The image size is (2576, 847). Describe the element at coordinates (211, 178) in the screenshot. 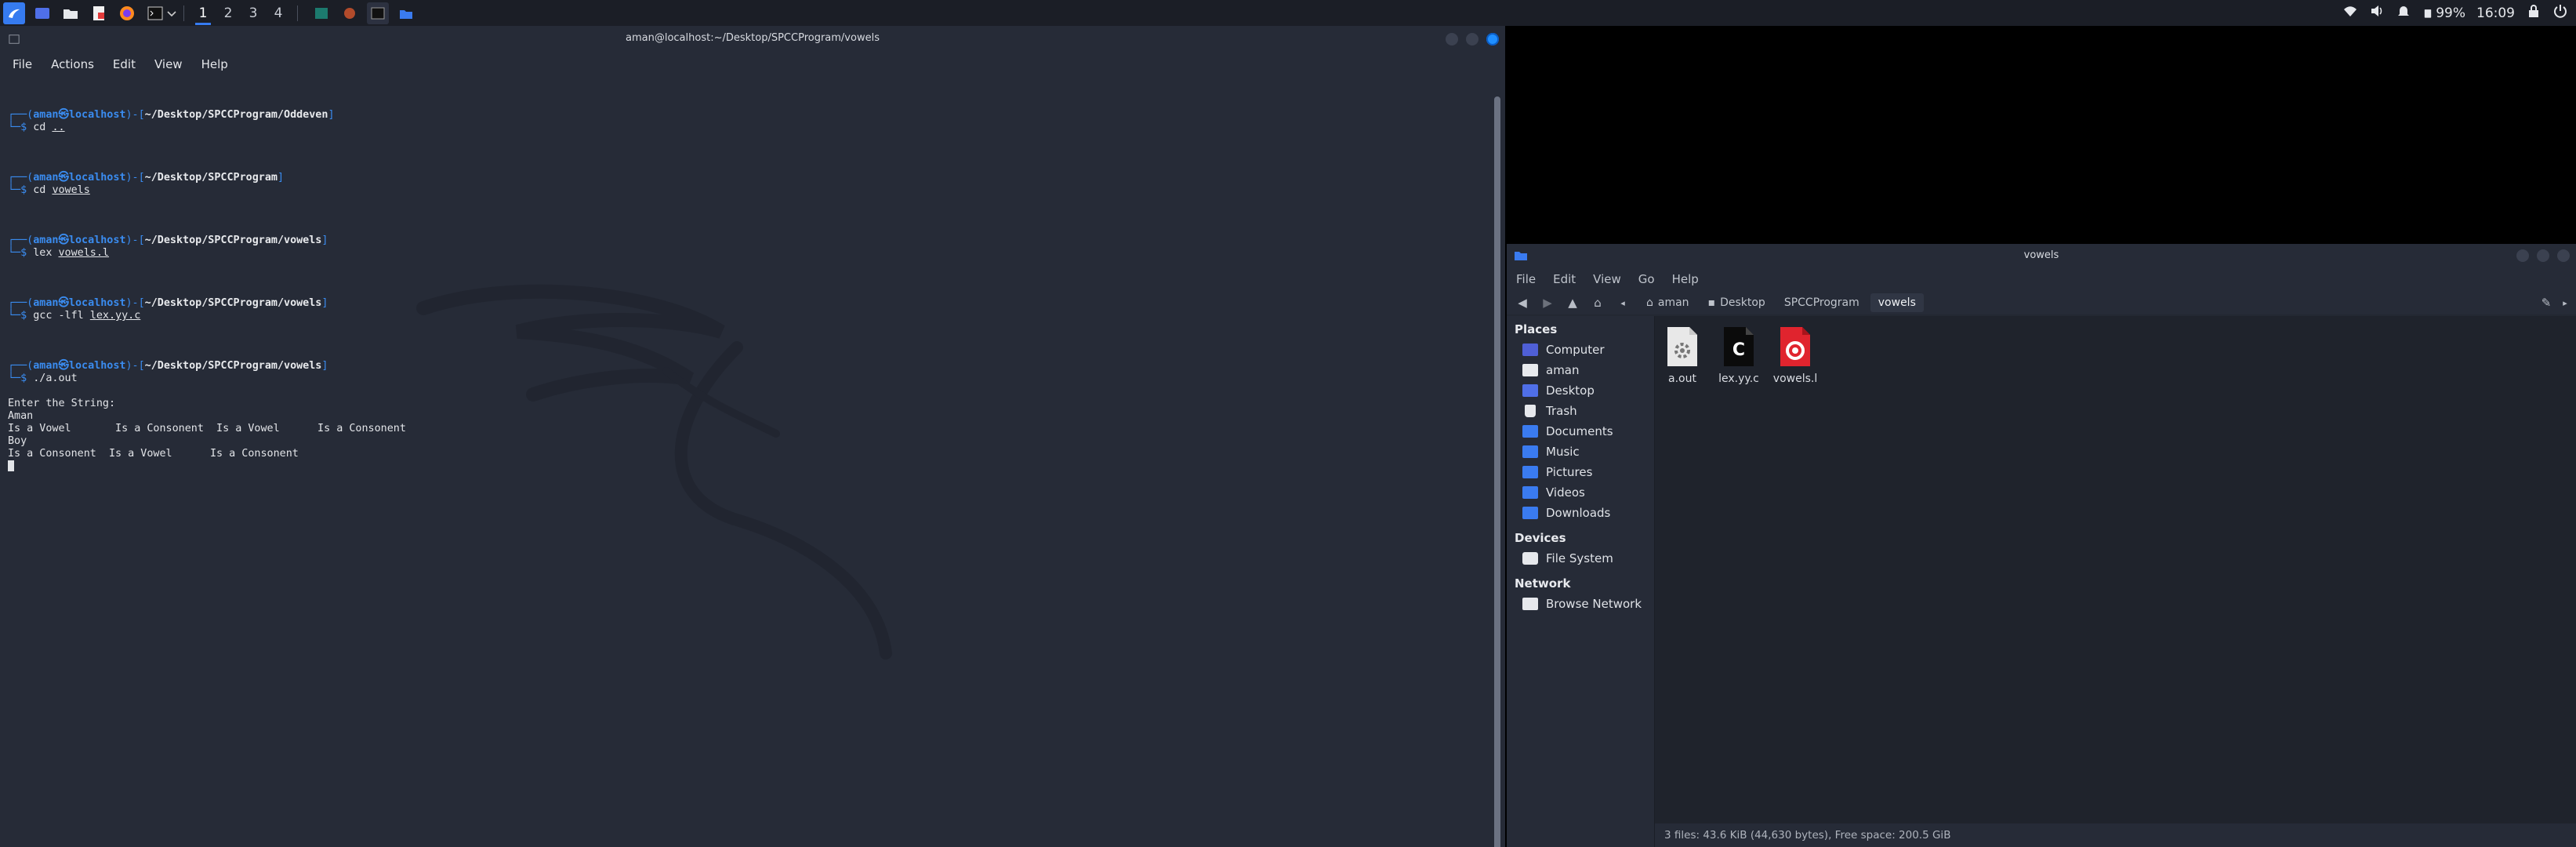

I see `prompt-path: ~/Desktop/SPCCProgram` at that location.